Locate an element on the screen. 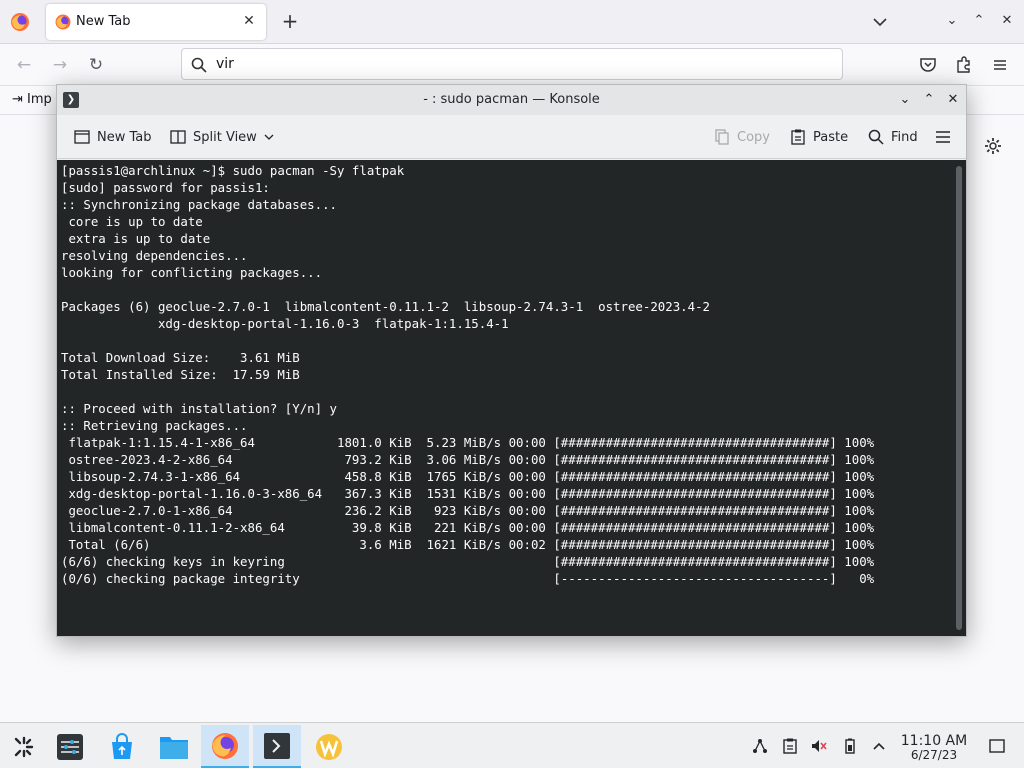 Image resolution: width=1024 pixels, height=768 pixels. konsole-task is located at coordinates (277, 746).